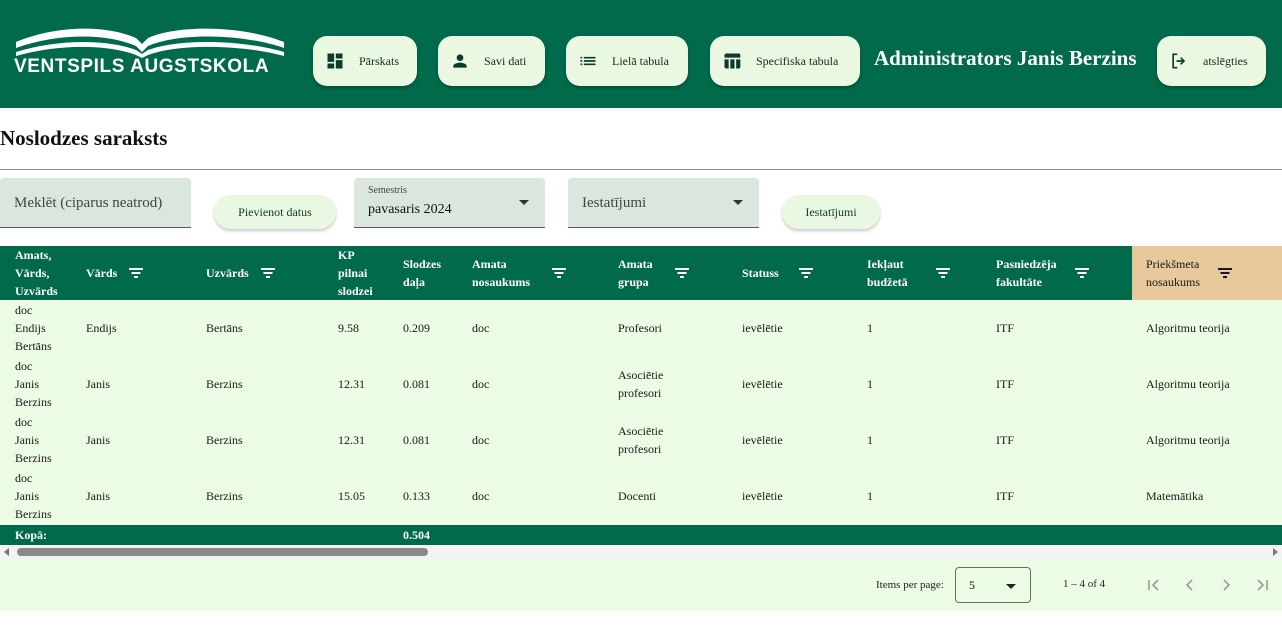 This screenshot has width=1282, height=628. I want to click on settings-placeholder: Iestatījumi, so click(614, 203).